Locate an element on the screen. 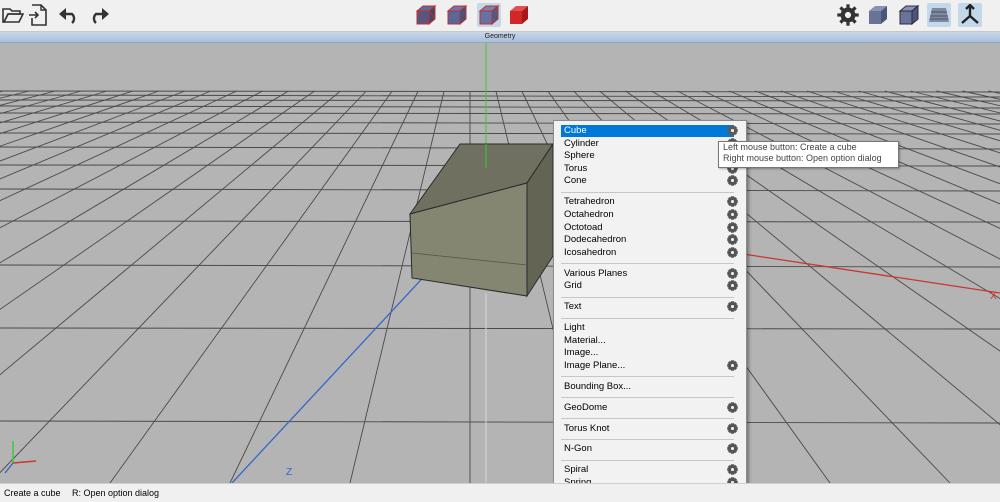 The image size is (1000, 502). main-toolbar is located at coordinates (500, 16).